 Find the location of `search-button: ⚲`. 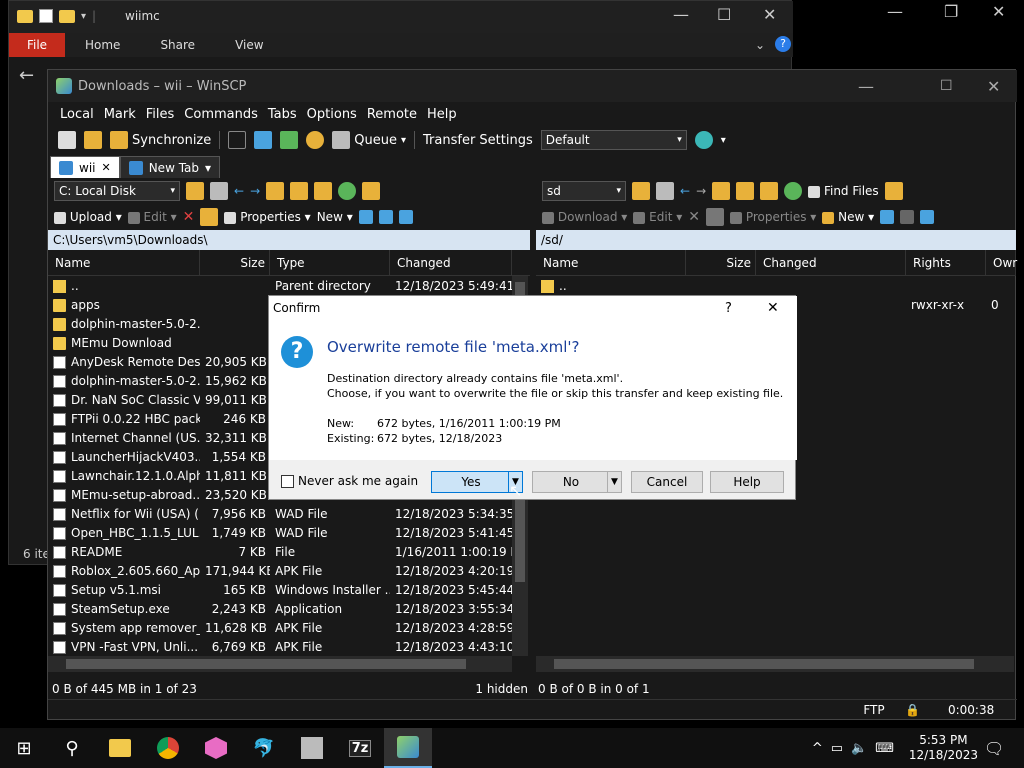

search-button: ⚲ is located at coordinates (72, 748).